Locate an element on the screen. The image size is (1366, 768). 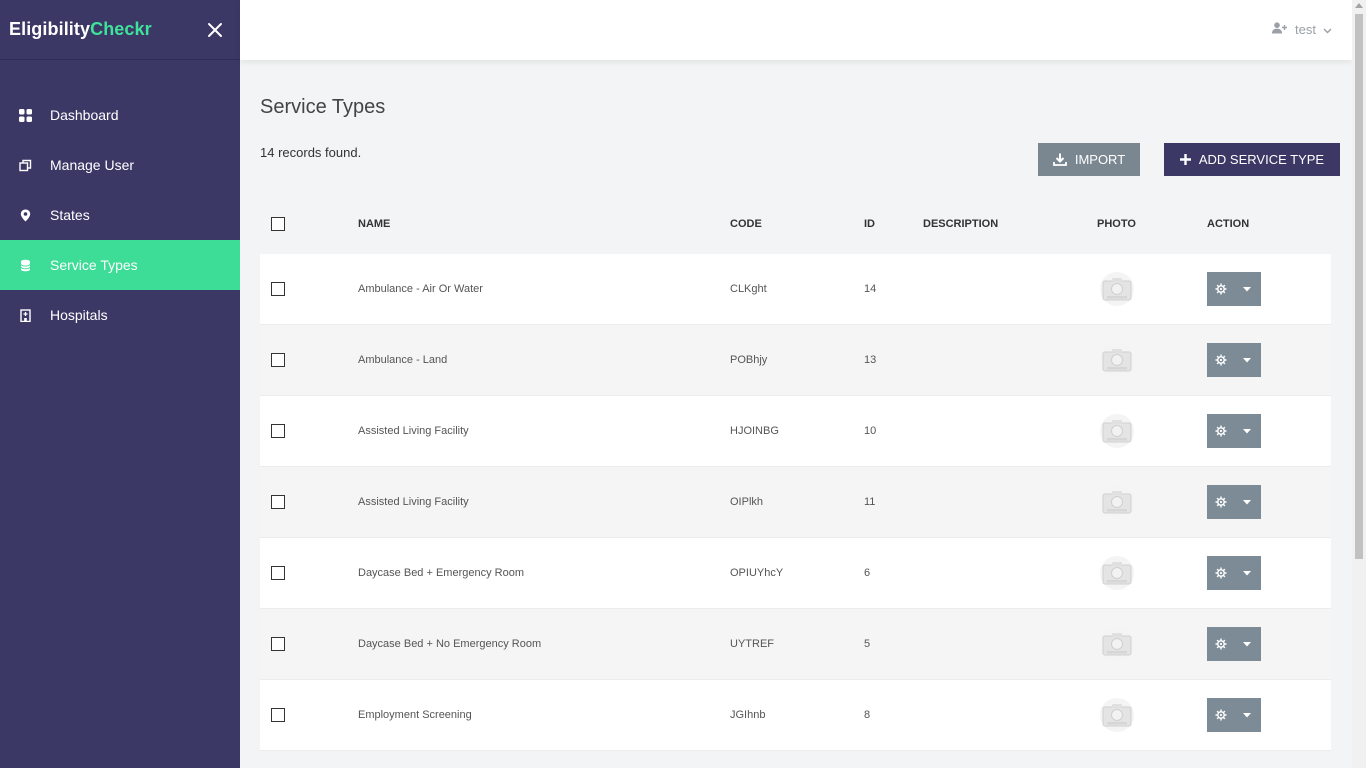
row-name: Ambulance - Land is located at coordinates (403, 360).